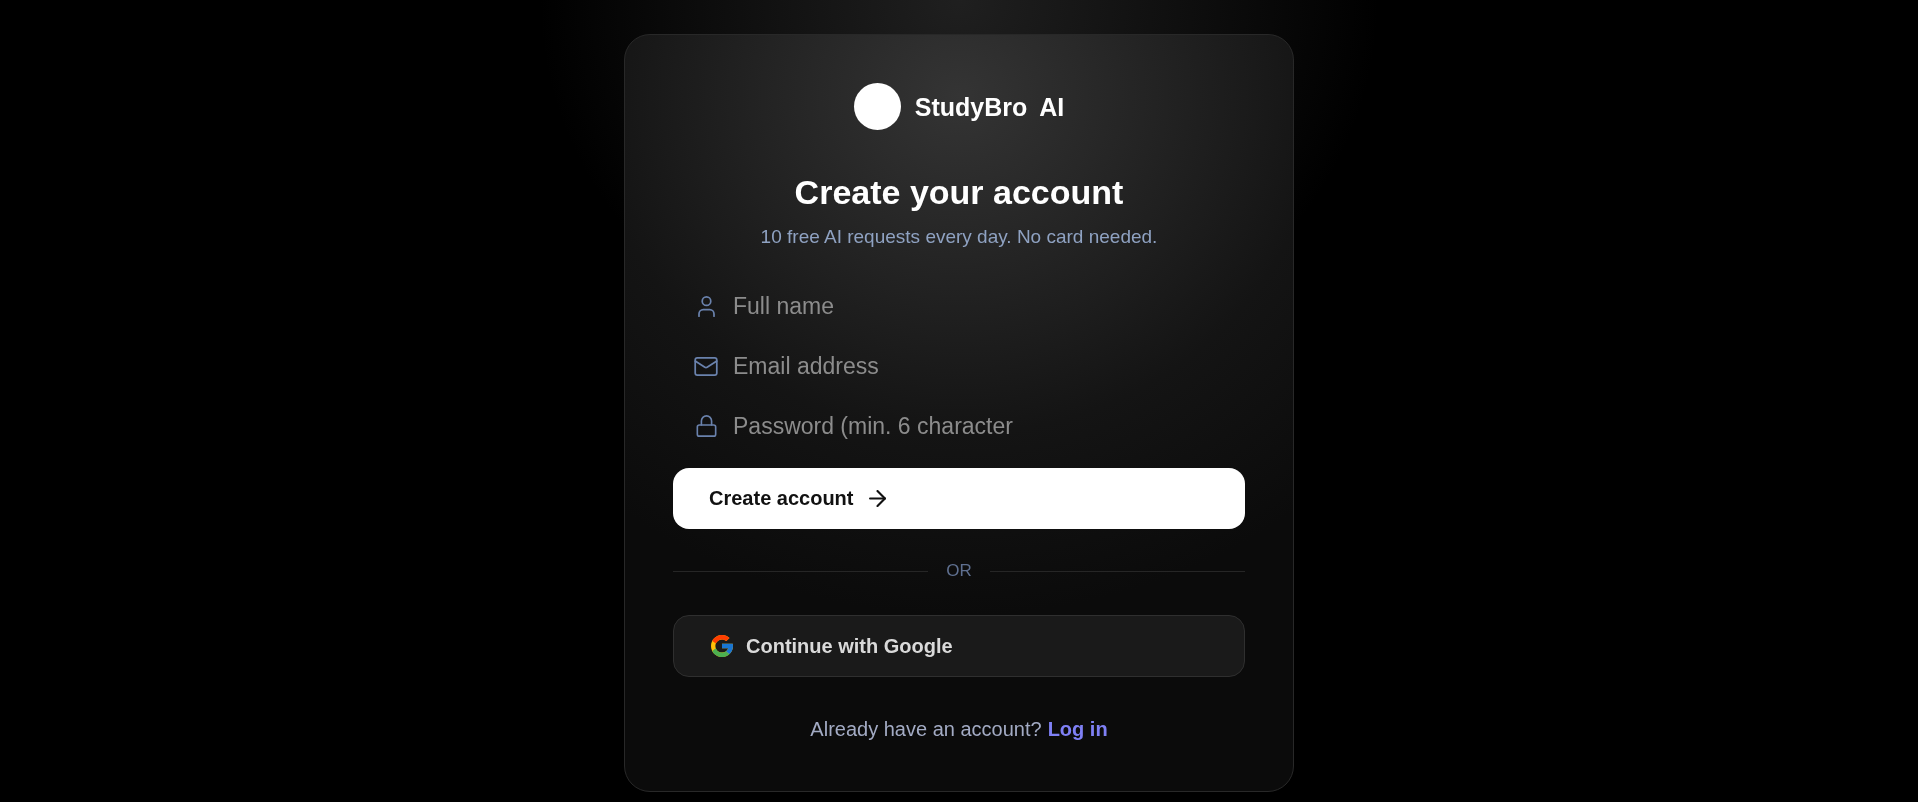 The height and width of the screenshot is (802, 1918). What do you see at coordinates (893, 306) in the screenshot?
I see `input-field: Full name` at bounding box center [893, 306].